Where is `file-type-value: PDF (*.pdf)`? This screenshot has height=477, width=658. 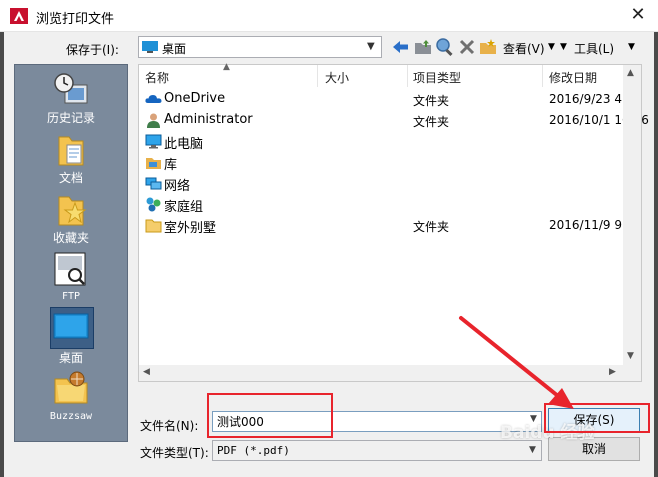
file-type-value: PDF (*.pdf) is located at coordinates (253, 450).